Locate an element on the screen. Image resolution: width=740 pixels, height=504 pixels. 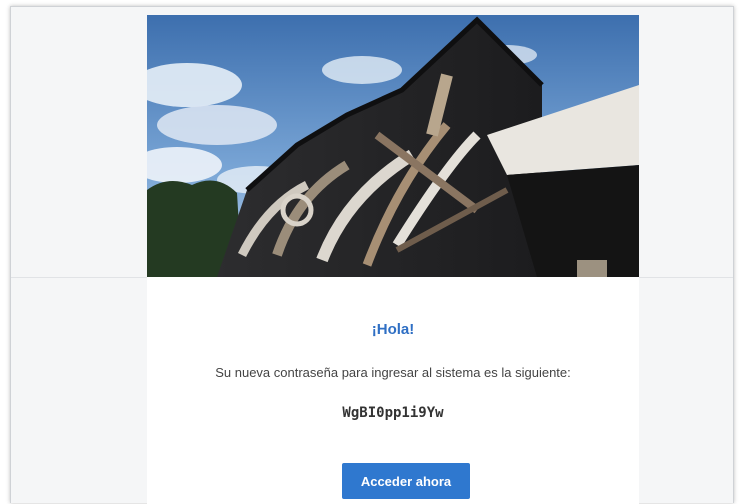
greeting-heading: ¡Hola! is located at coordinates (393, 329).